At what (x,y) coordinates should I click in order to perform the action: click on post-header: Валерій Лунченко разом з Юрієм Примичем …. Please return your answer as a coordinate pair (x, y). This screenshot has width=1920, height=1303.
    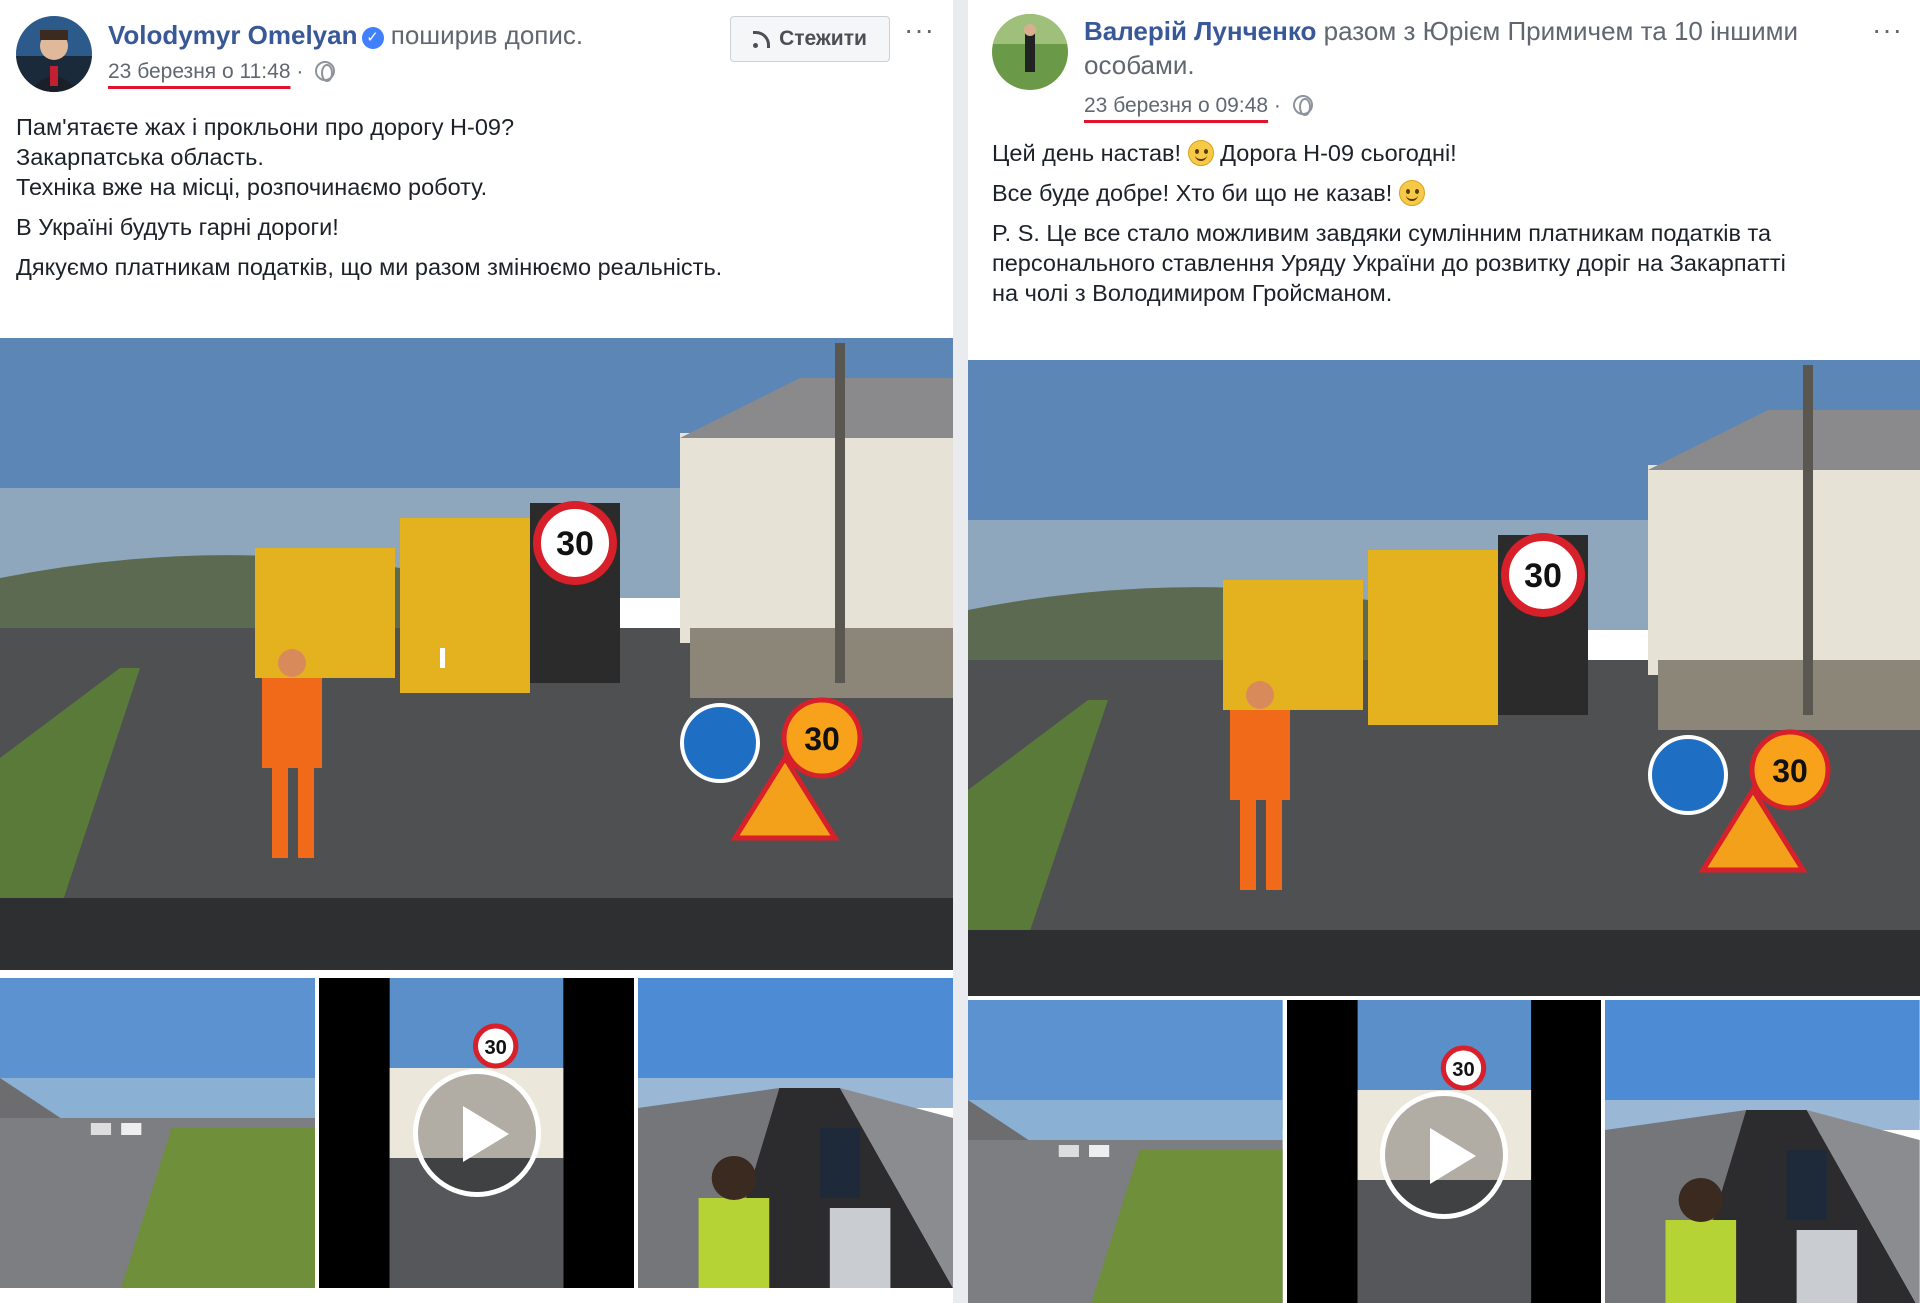
    Looking at the image, I should click on (1444, 58).